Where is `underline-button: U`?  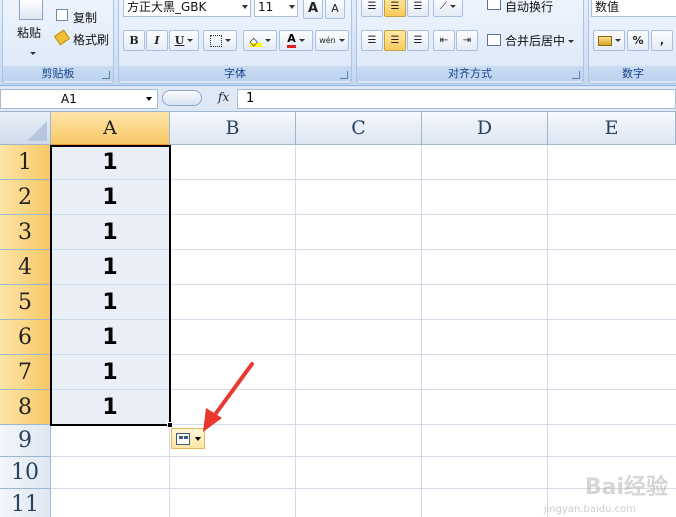 underline-button: U is located at coordinates (184, 40).